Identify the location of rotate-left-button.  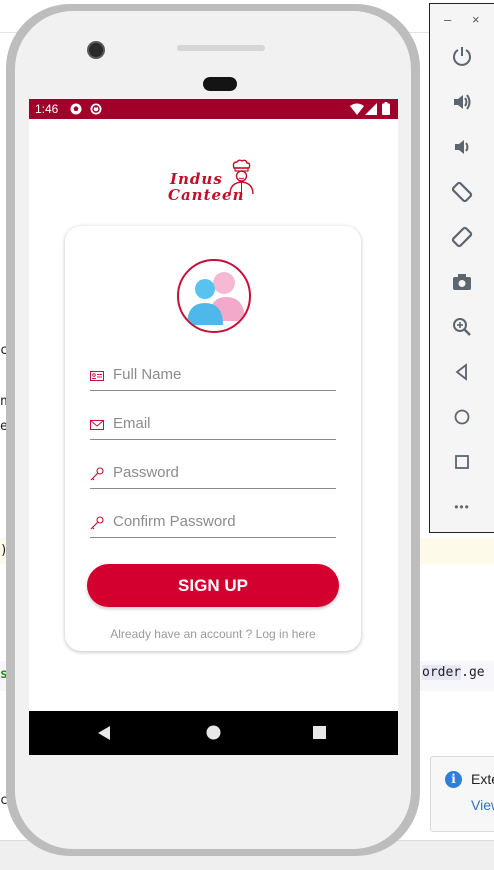
(462, 192).